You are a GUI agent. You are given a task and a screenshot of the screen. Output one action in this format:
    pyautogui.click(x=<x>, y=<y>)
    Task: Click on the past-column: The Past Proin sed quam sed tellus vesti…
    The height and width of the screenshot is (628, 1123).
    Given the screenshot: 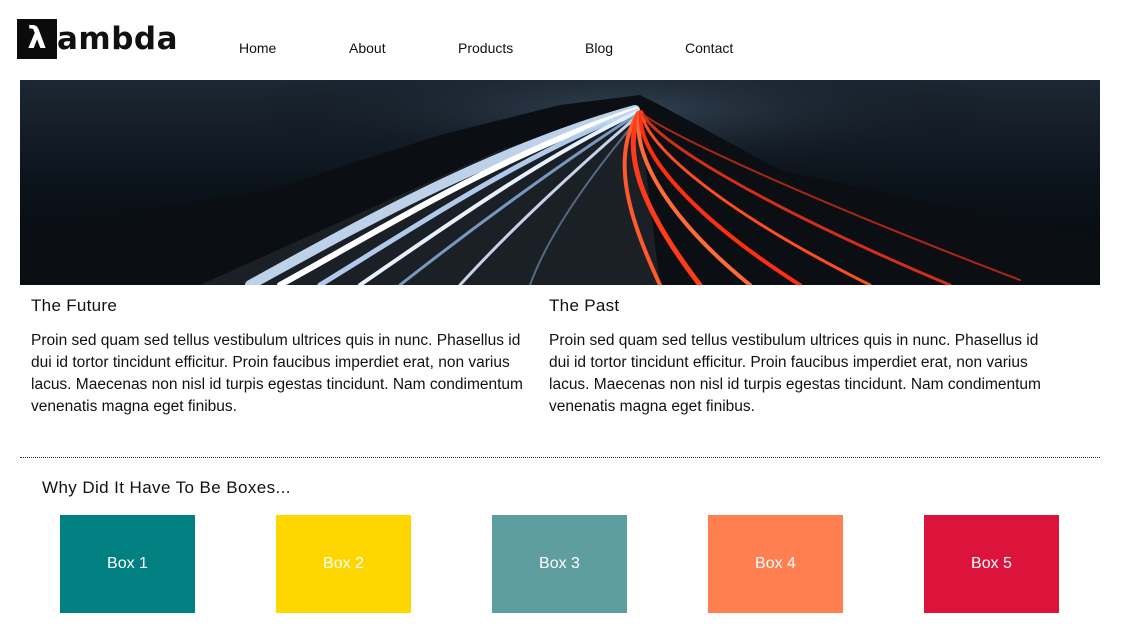 What is the action you would take?
    pyautogui.click(x=799, y=357)
    